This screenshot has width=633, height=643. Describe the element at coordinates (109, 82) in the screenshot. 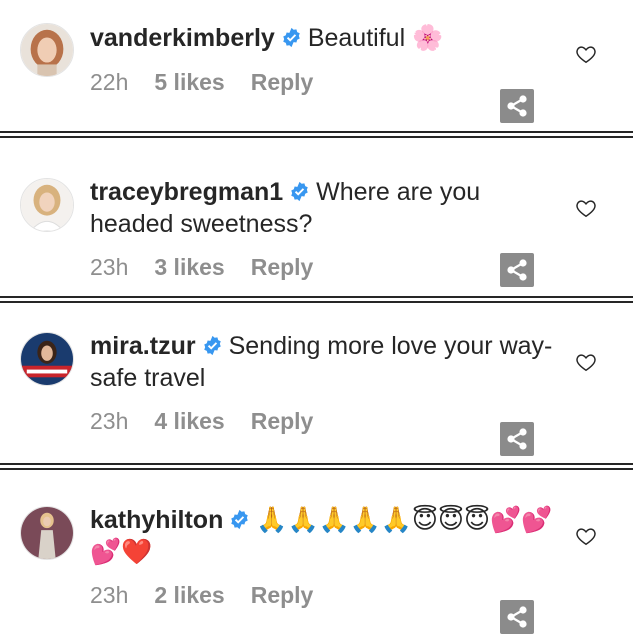

I see `timestamp: 22h` at that location.